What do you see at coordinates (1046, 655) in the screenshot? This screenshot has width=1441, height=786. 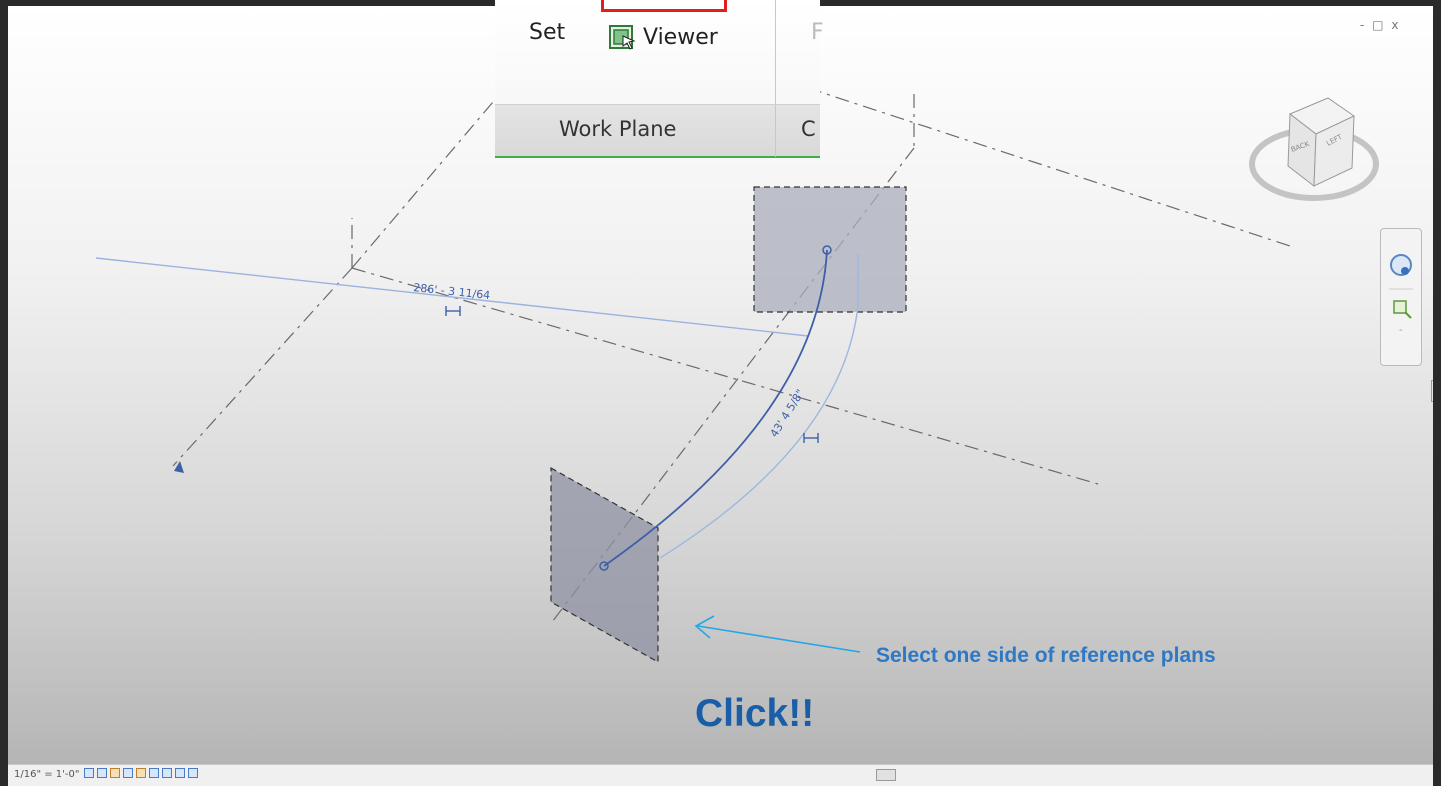 I see `instruction-annotation: Select one side of reference plans` at bounding box center [1046, 655].